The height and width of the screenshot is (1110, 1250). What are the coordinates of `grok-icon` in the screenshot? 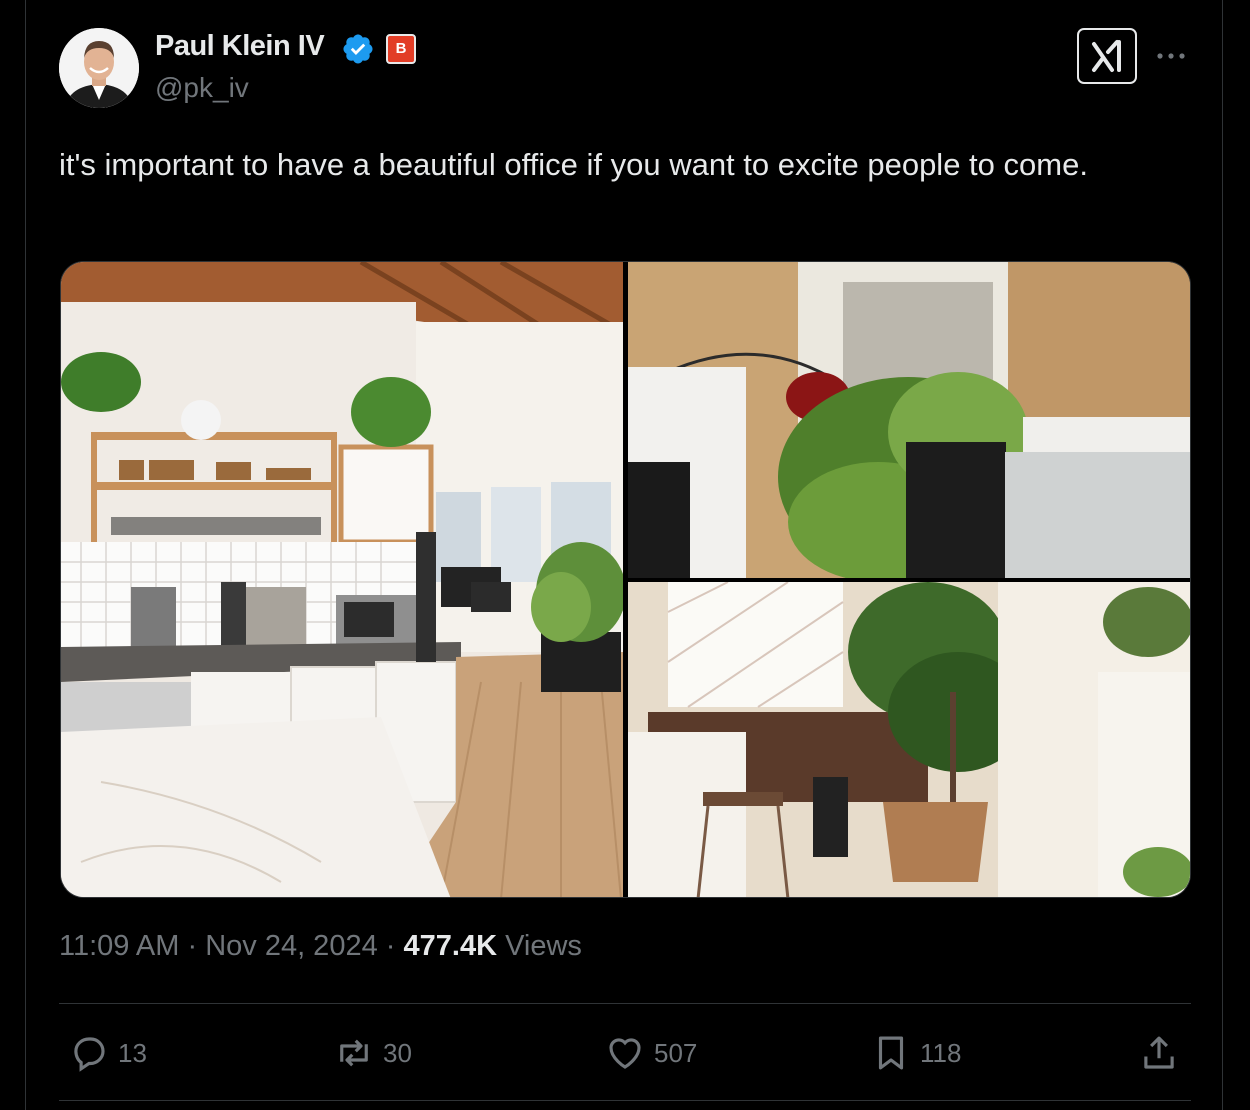 It's located at (1107, 56).